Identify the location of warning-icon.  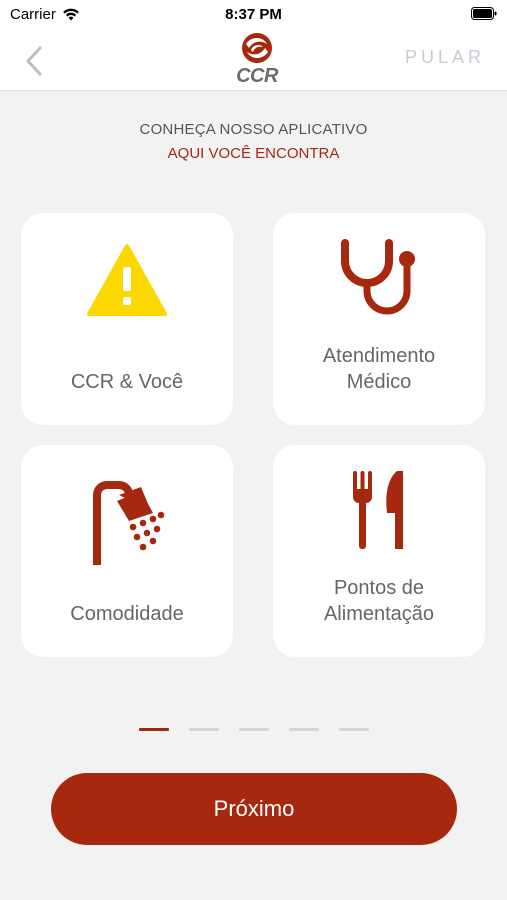
(127, 280).